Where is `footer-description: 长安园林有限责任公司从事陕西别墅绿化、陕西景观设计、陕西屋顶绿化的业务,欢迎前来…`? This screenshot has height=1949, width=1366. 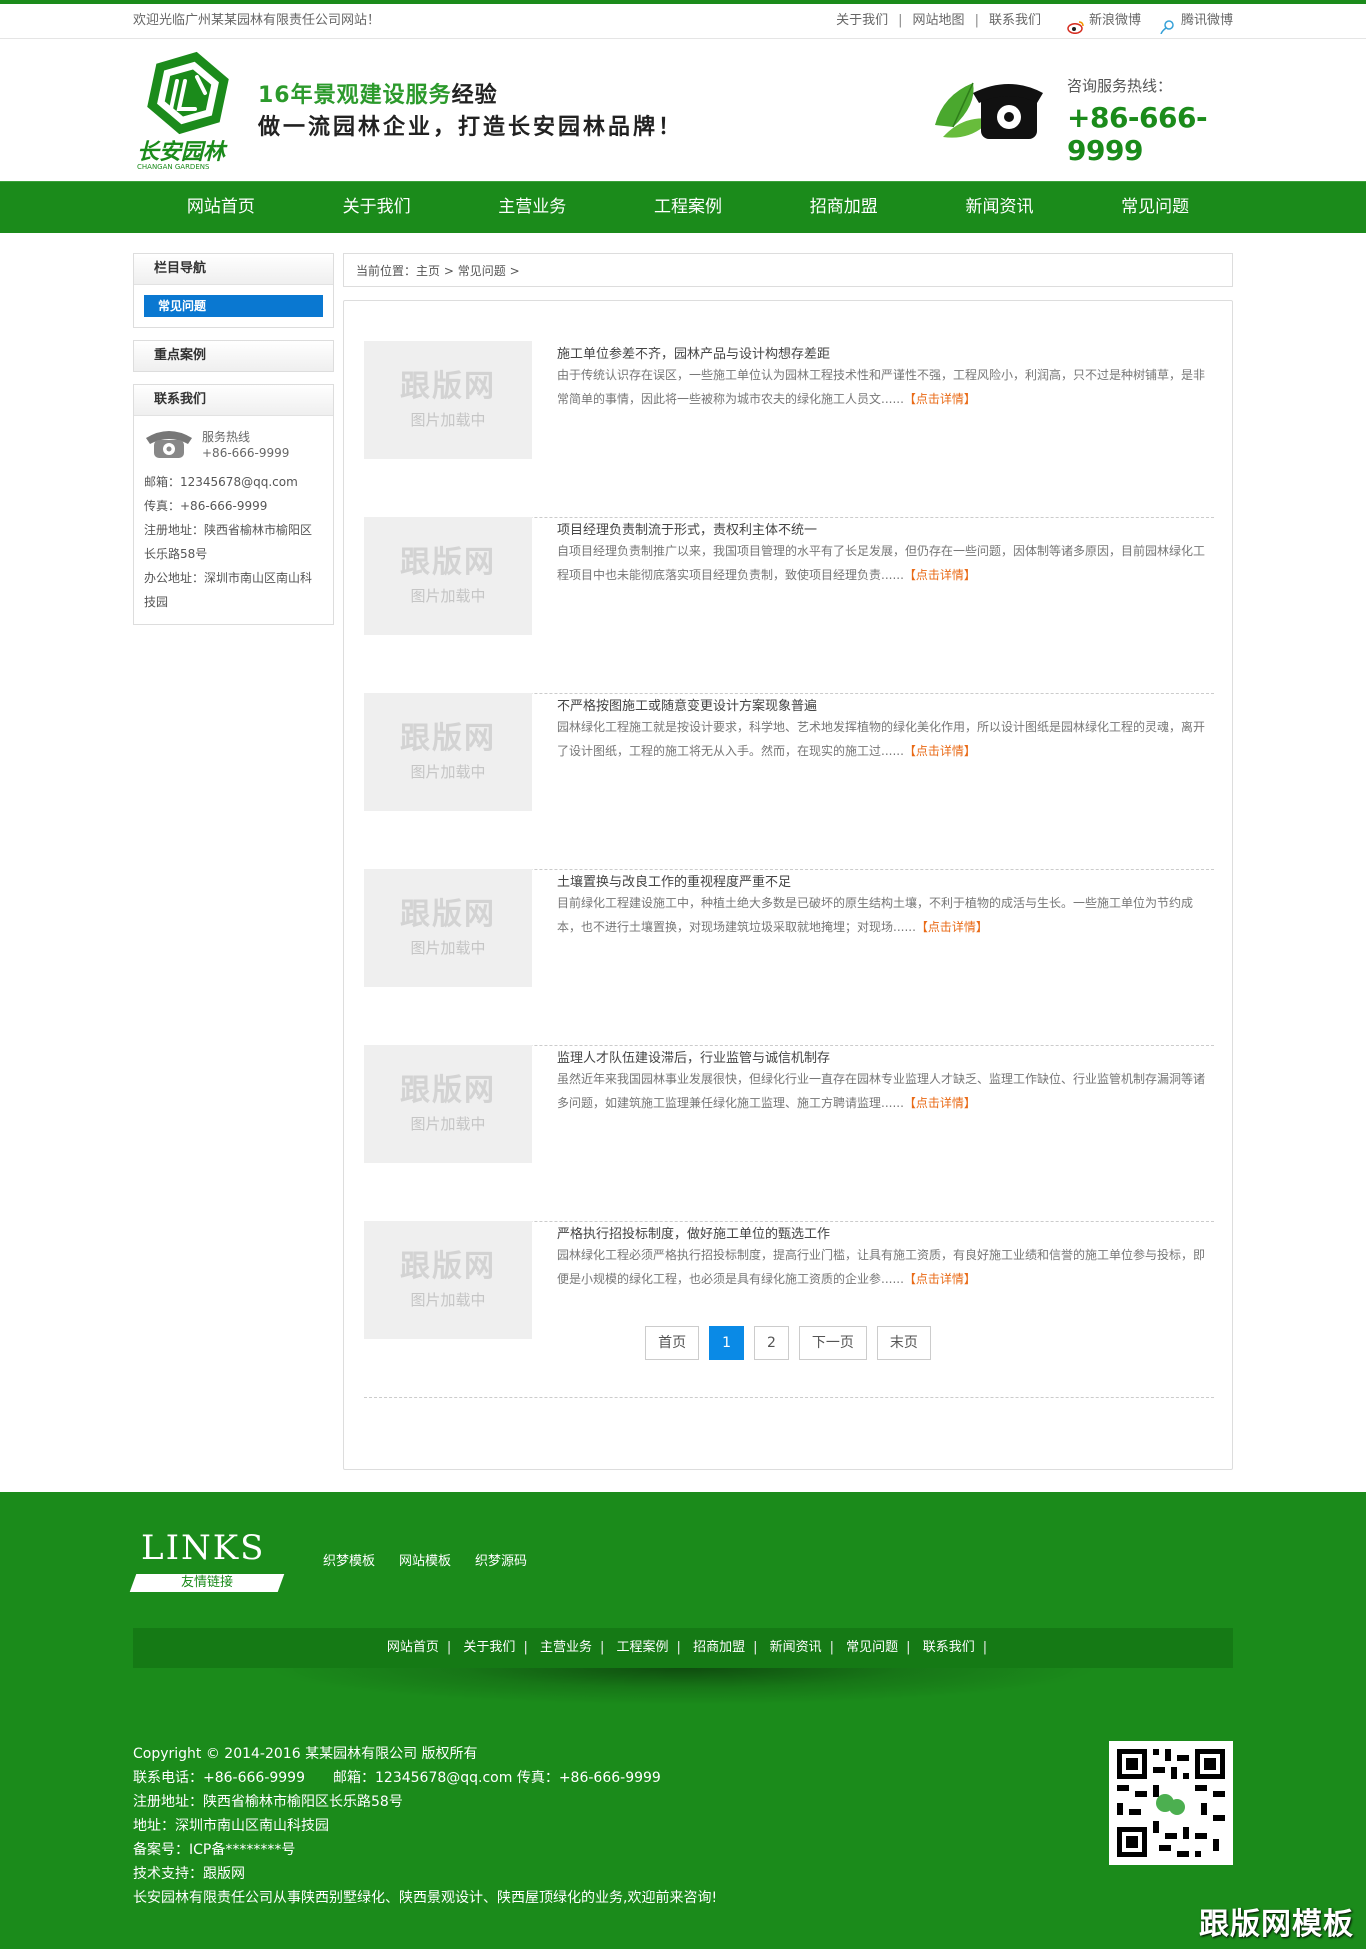
footer-description: 长安园林有限责任公司从事陕西别墅绿化、陕西景观设计、陕西屋顶绿化的业务,欢迎前来… is located at coordinates (425, 1898).